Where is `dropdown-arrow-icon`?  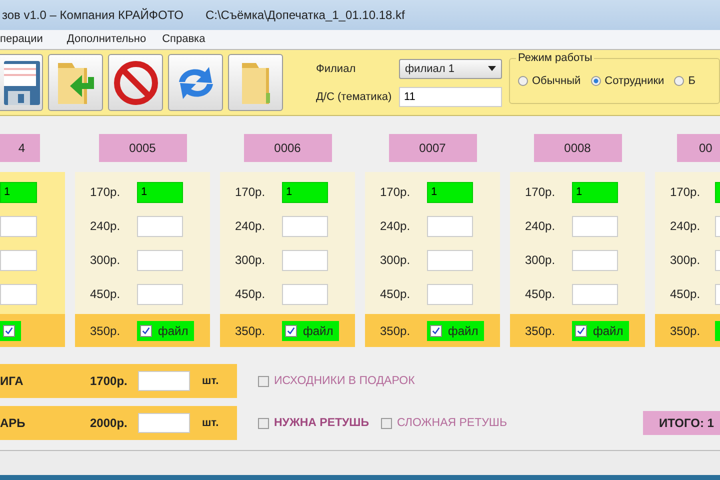
dropdown-arrow-icon is located at coordinates (492, 69).